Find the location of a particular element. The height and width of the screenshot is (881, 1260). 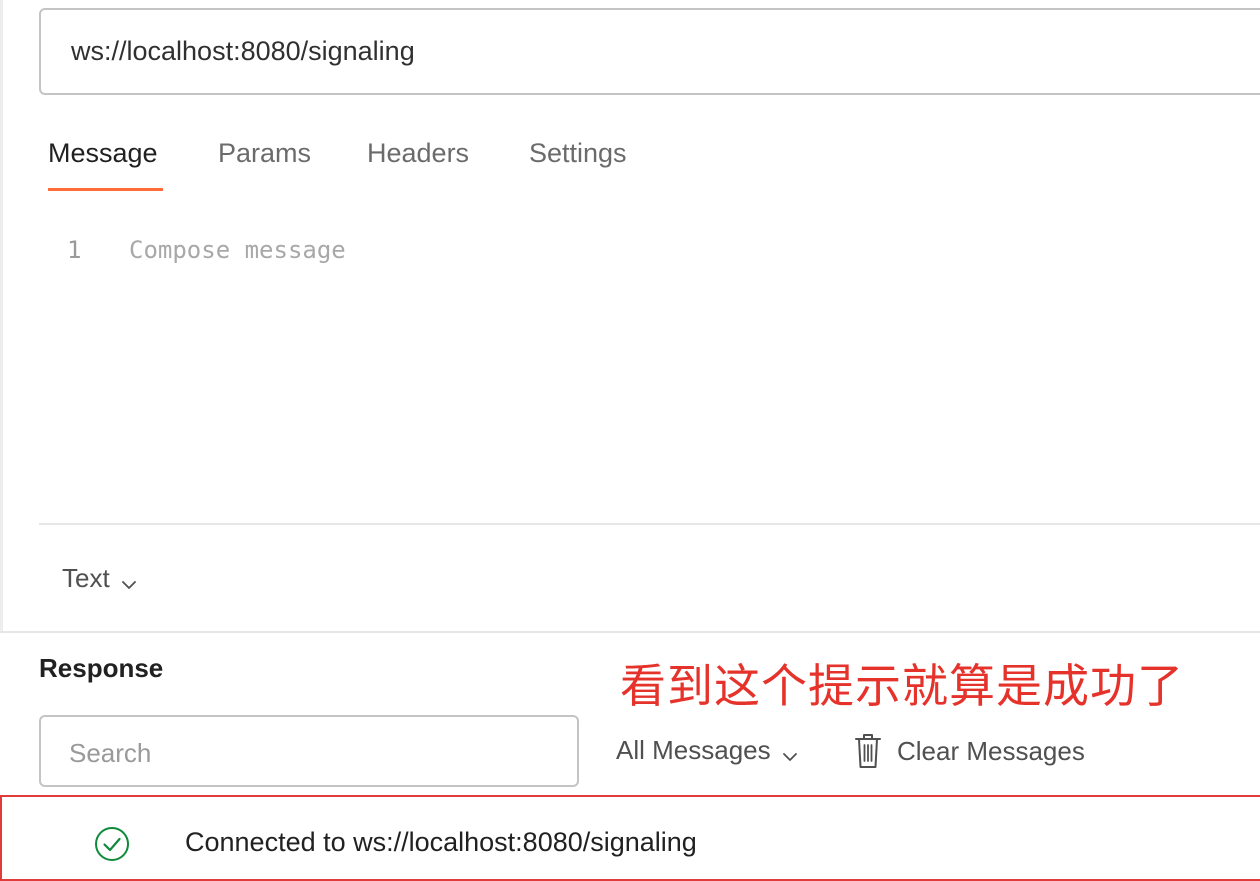

search-input is located at coordinates (309, 753).